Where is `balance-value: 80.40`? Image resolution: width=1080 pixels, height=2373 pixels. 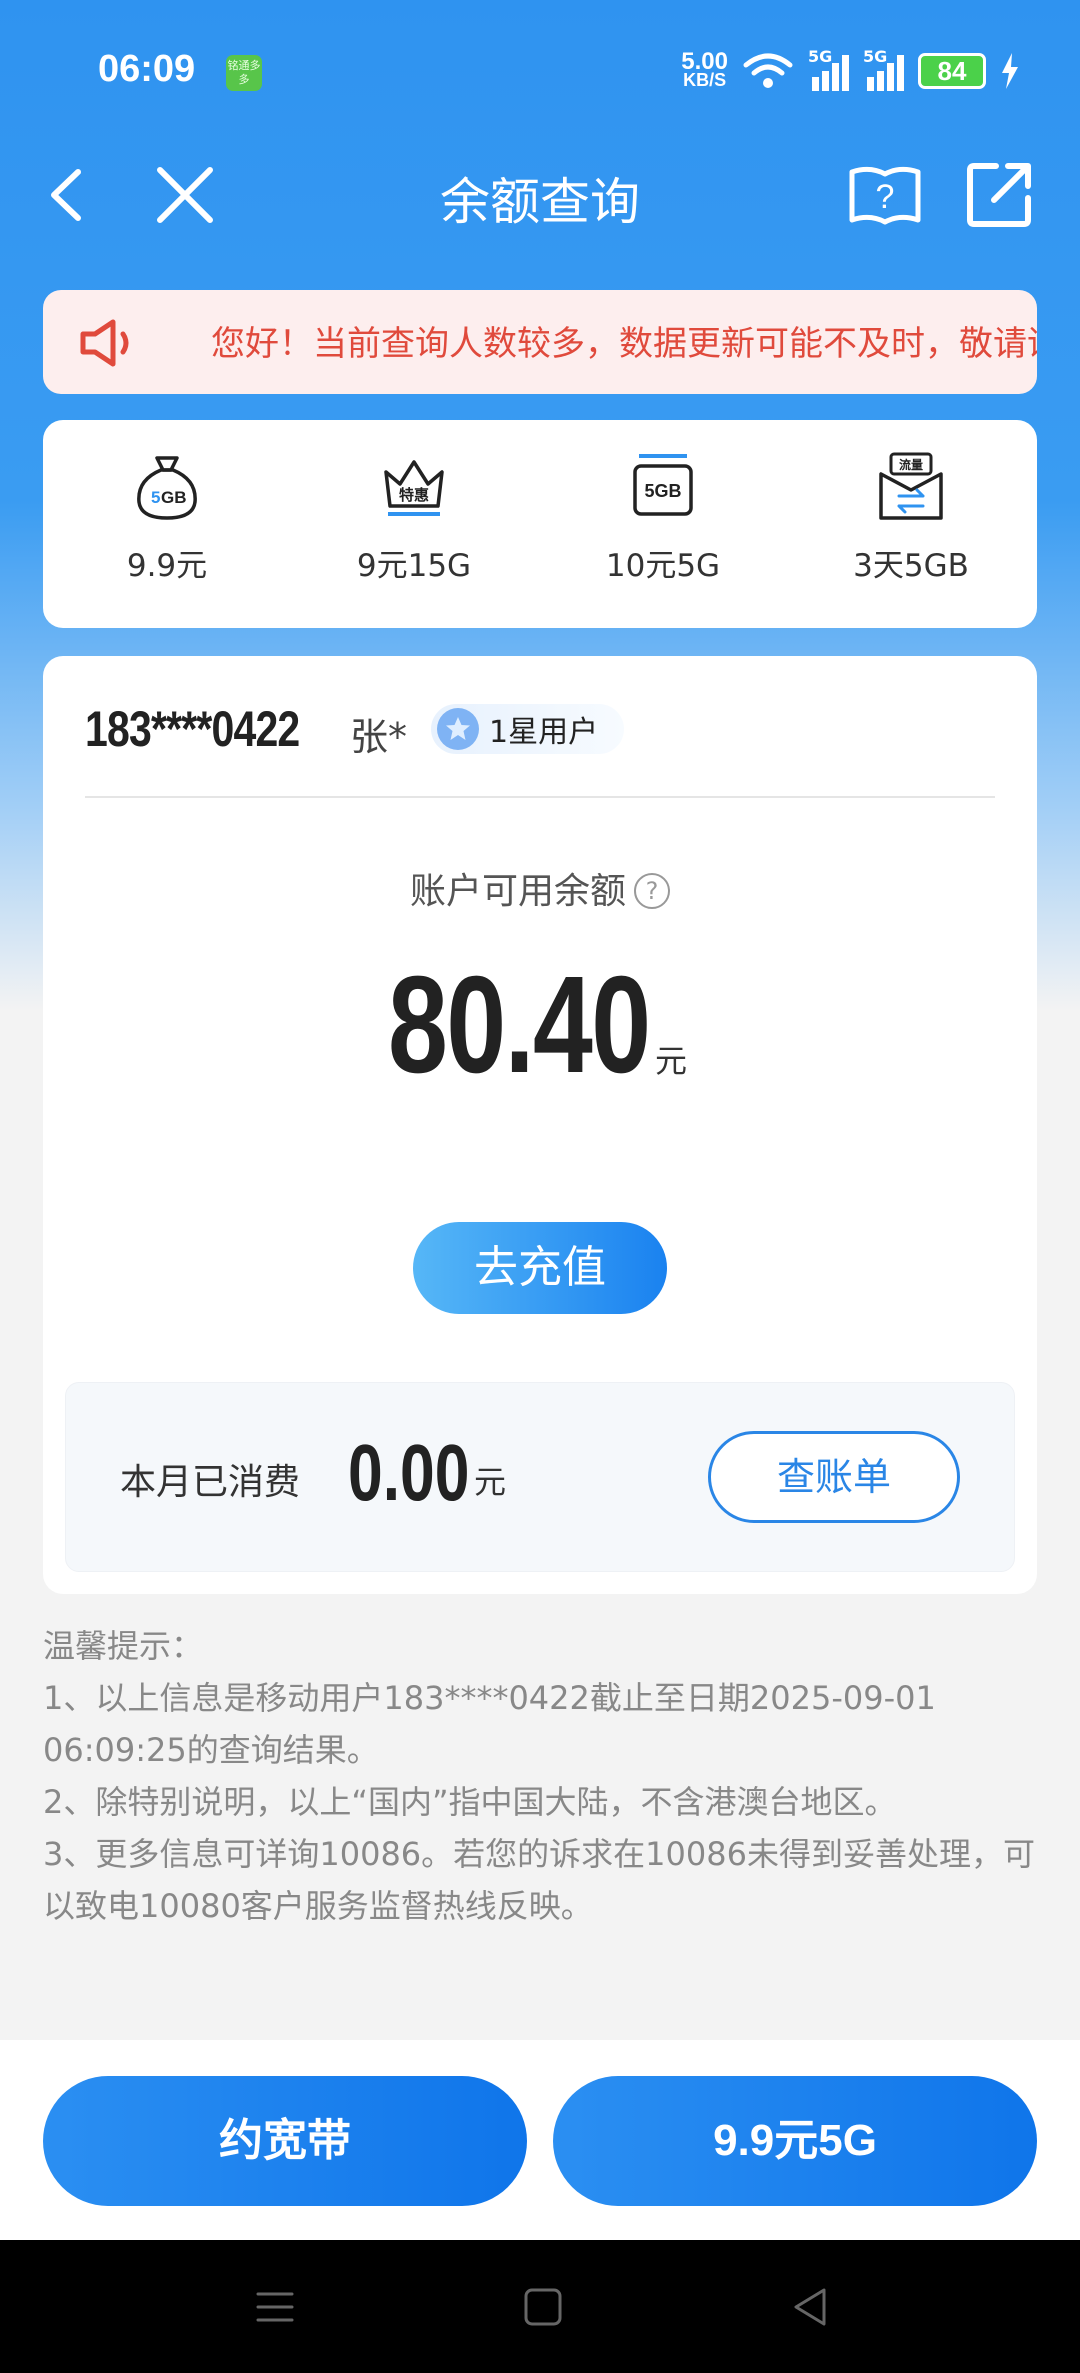 balance-value: 80.40 is located at coordinates (519, 1025).